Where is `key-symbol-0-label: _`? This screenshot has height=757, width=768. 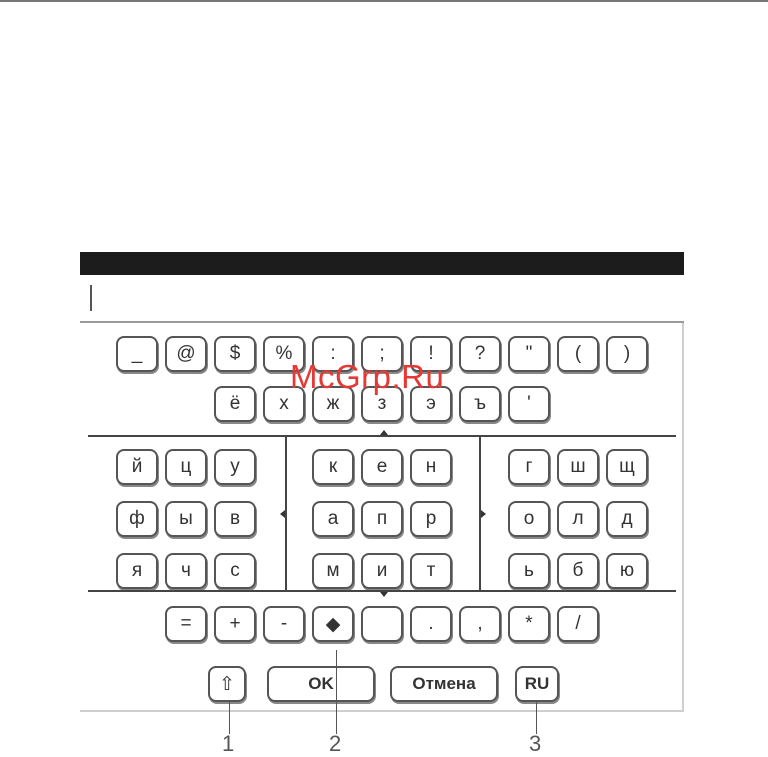 key-symbol-0-label: _ is located at coordinates (137, 353).